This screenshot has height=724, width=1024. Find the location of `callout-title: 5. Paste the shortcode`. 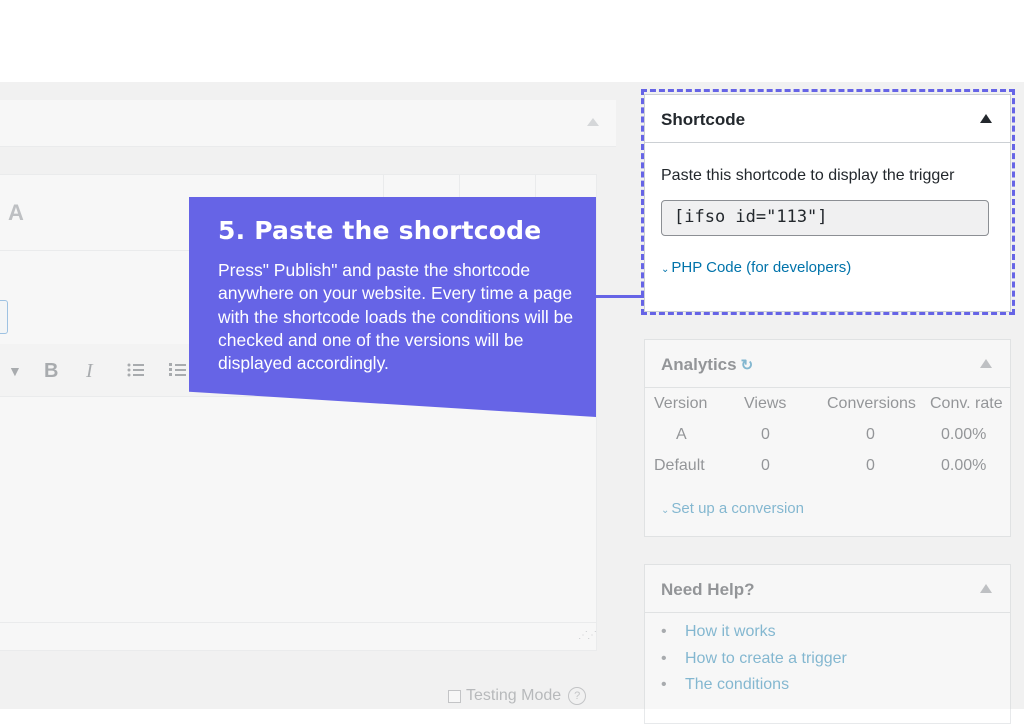

callout-title: 5. Paste the shortcode is located at coordinates (380, 230).